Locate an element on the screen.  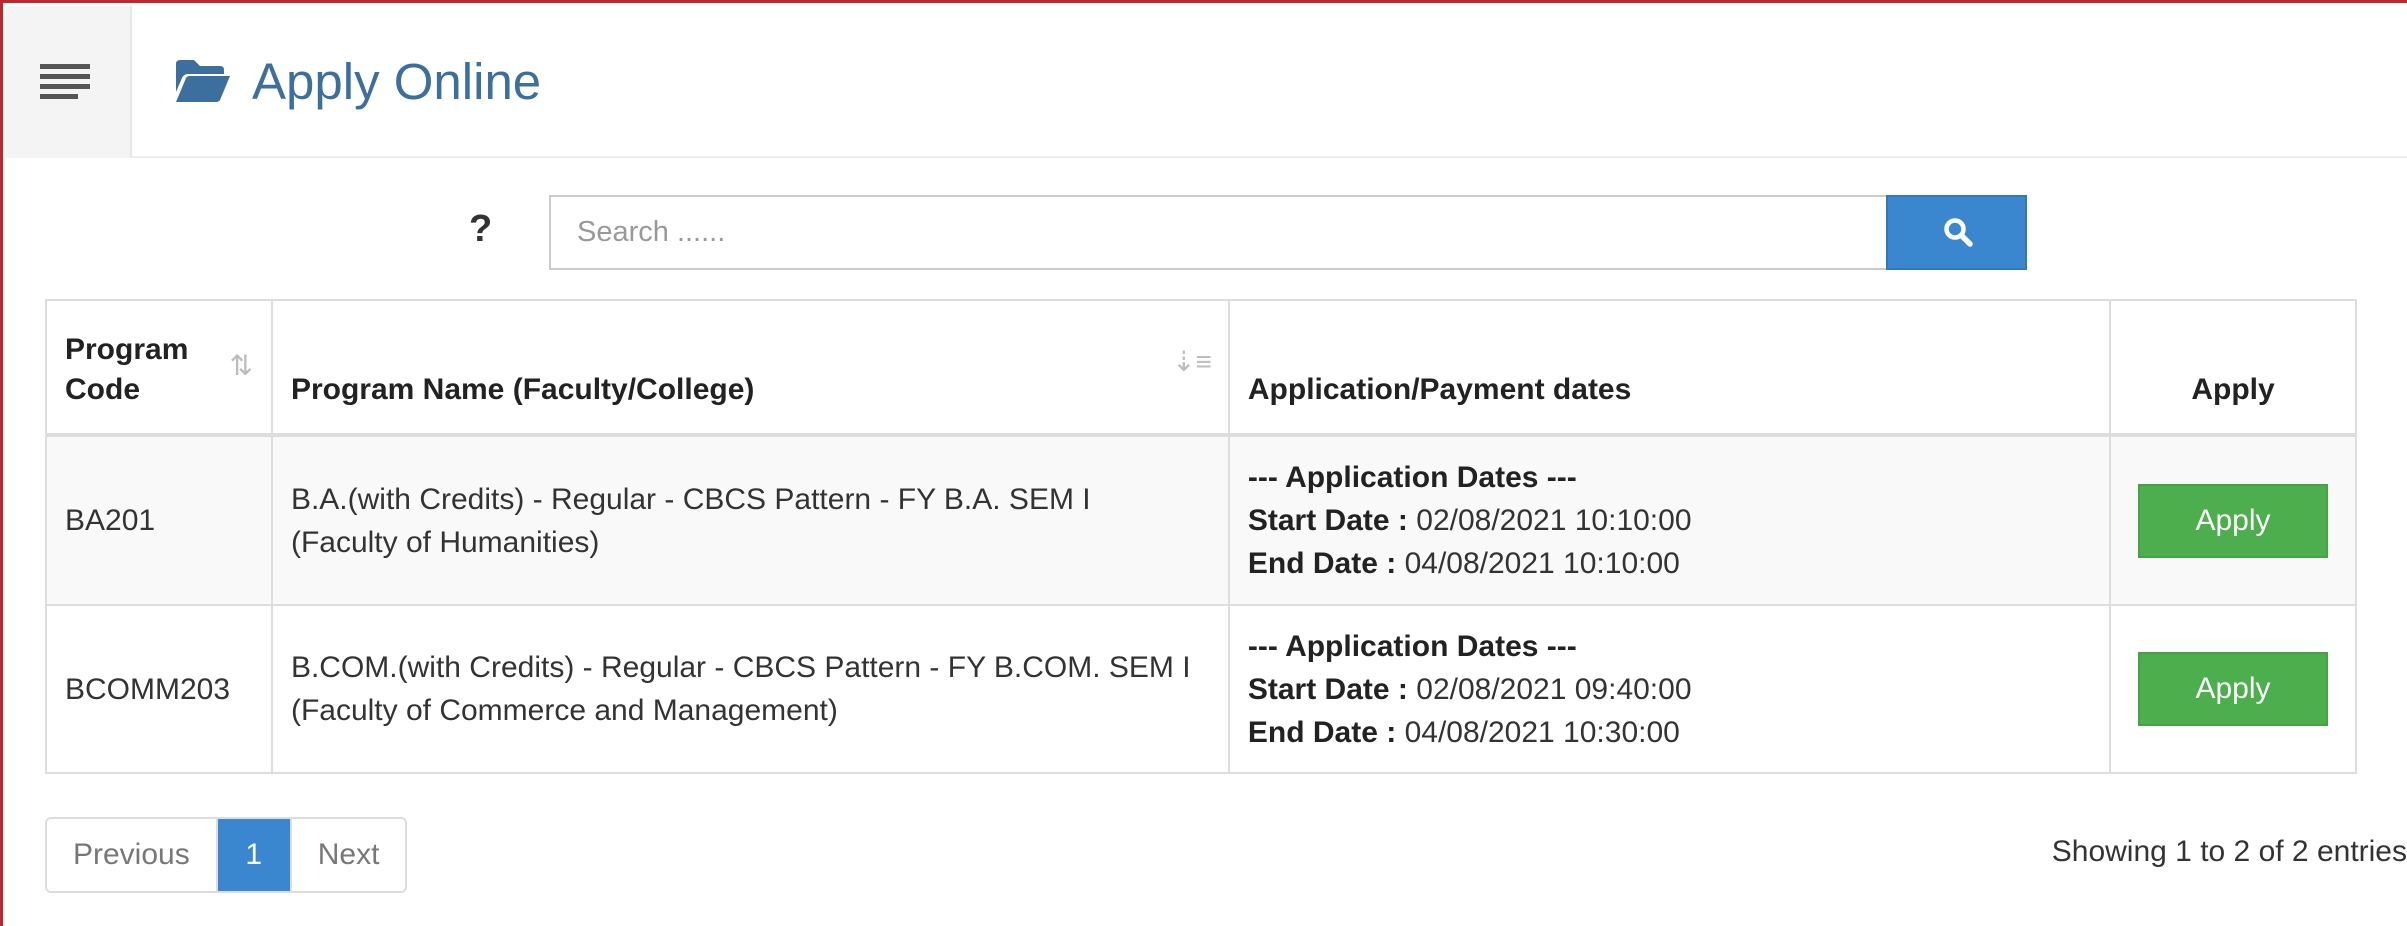
column-header-program-code: Program Code ⇅ is located at coordinates (159, 368).